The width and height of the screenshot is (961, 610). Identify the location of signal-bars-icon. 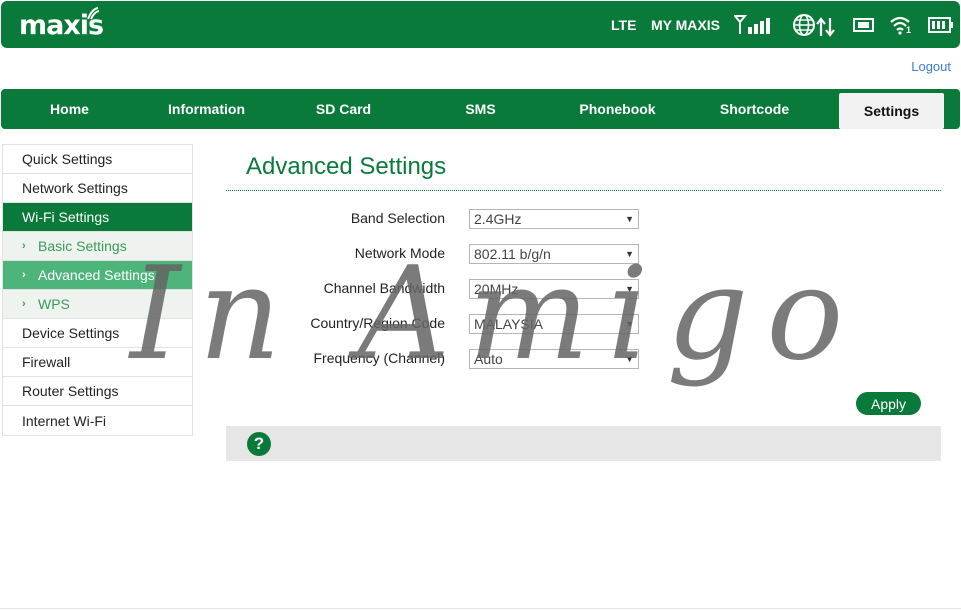
(752, 24).